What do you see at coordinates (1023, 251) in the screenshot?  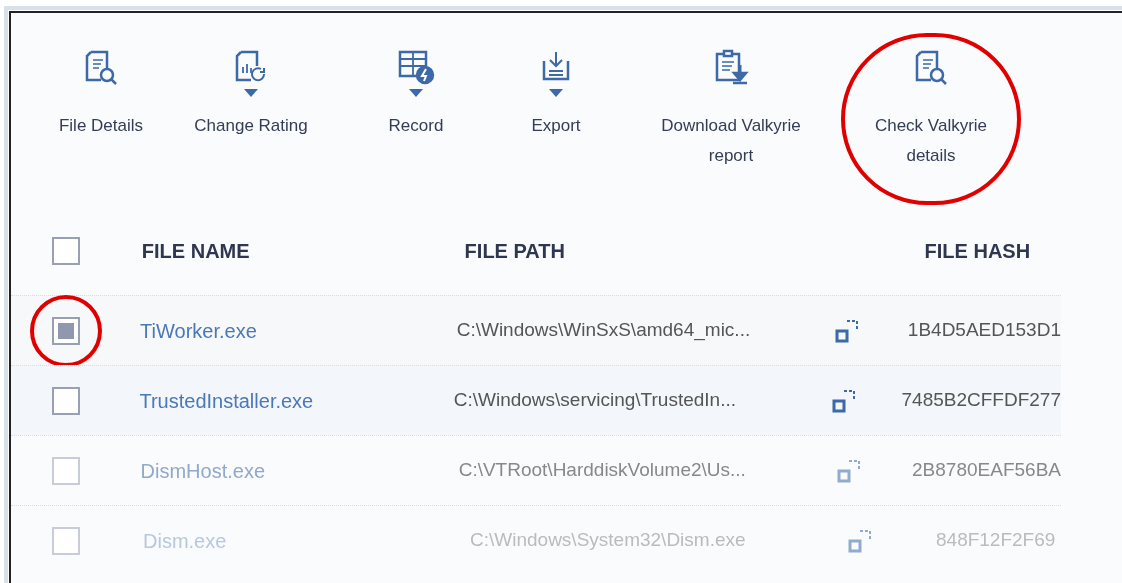 I see `column-header: FILE HASH` at bounding box center [1023, 251].